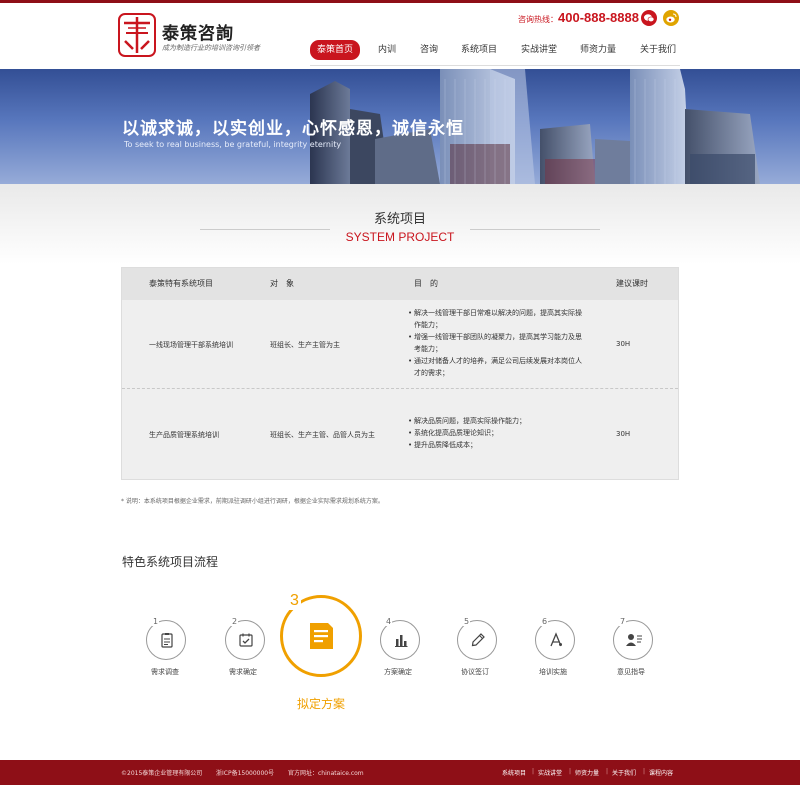 The width and height of the screenshot is (800, 785). What do you see at coordinates (305, 345) in the screenshot?
I see `row-target: 班组长、生产主管为主` at bounding box center [305, 345].